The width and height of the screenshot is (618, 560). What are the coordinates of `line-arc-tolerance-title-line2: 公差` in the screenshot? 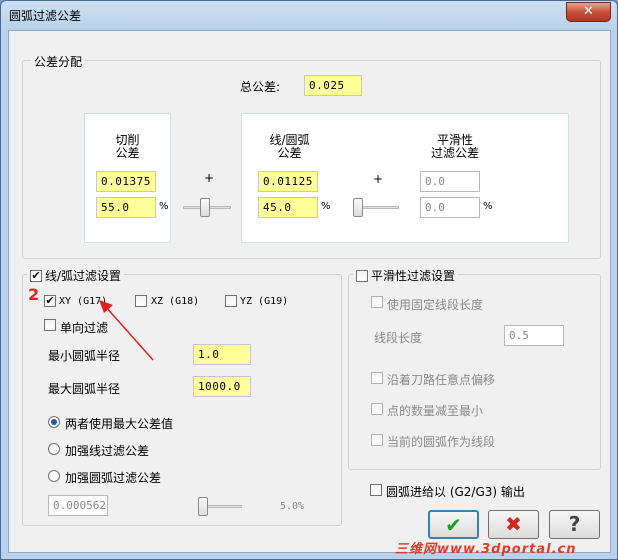 It's located at (289, 153).